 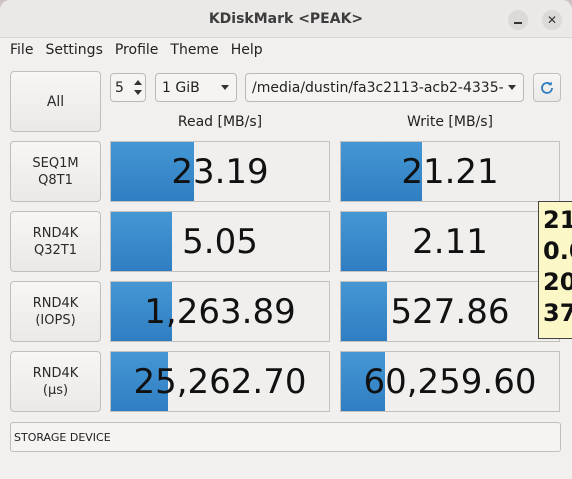 I want to click on write-result-seq1m: 21.21, so click(x=450, y=171).